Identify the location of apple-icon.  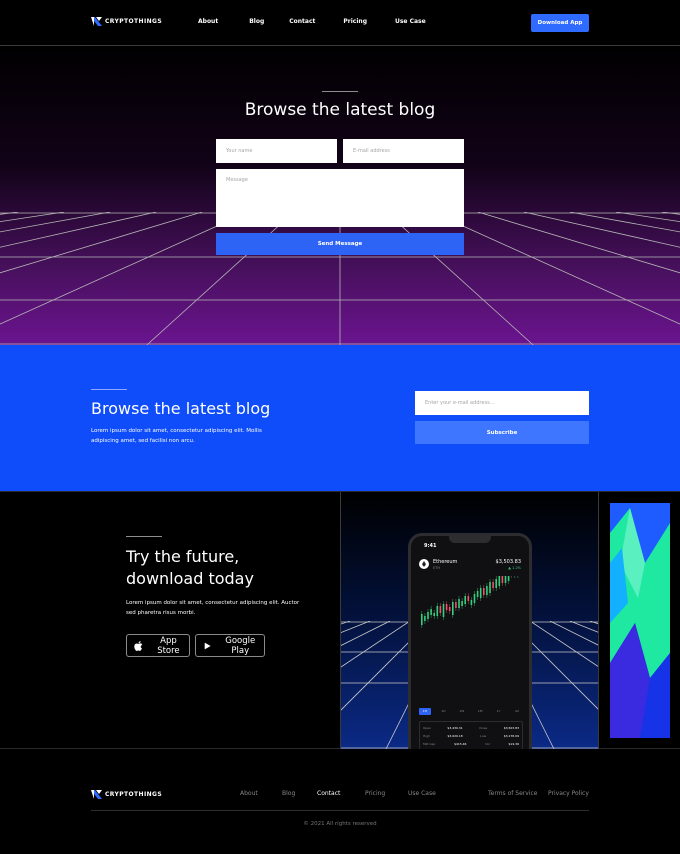
(138, 645).